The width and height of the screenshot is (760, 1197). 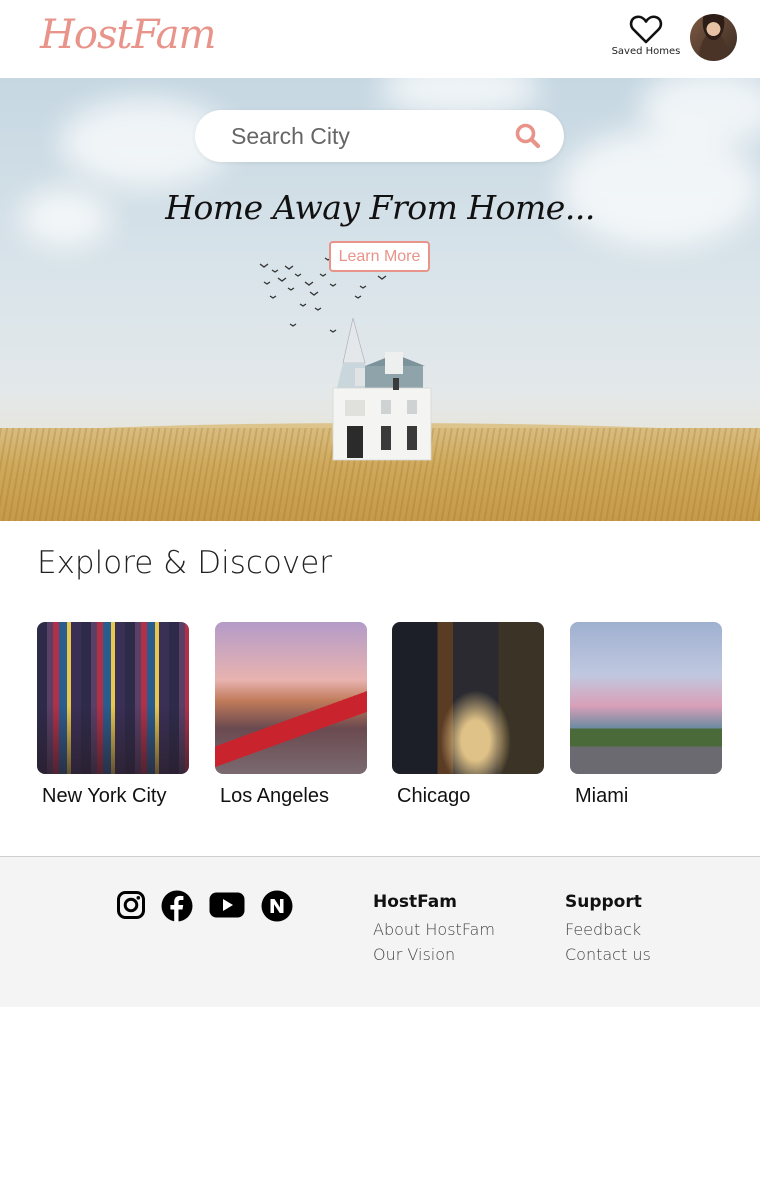 What do you see at coordinates (104, 796) in the screenshot?
I see `city-name: New York City` at bounding box center [104, 796].